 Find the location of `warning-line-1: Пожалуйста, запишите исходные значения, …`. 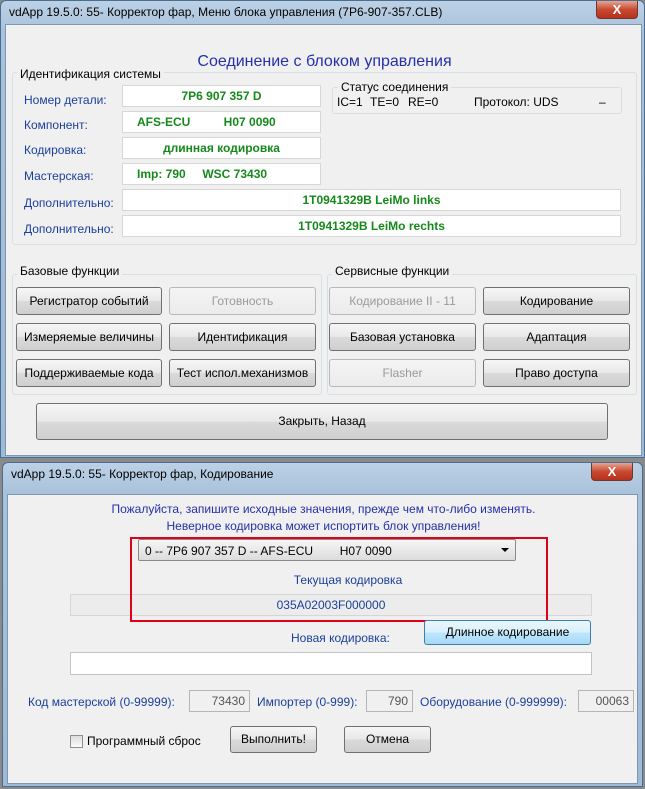

warning-line-1: Пожалуйста, запишите исходные значения, … is located at coordinates (323, 509).